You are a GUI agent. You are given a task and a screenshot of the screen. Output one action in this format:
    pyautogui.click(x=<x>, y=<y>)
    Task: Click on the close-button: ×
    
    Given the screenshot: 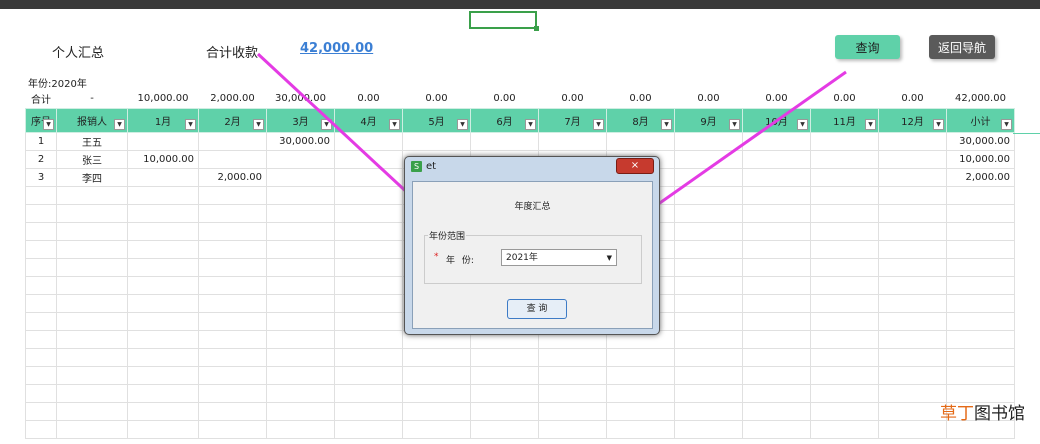 What is the action you would take?
    pyautogui.click(x=635, y=166)
    